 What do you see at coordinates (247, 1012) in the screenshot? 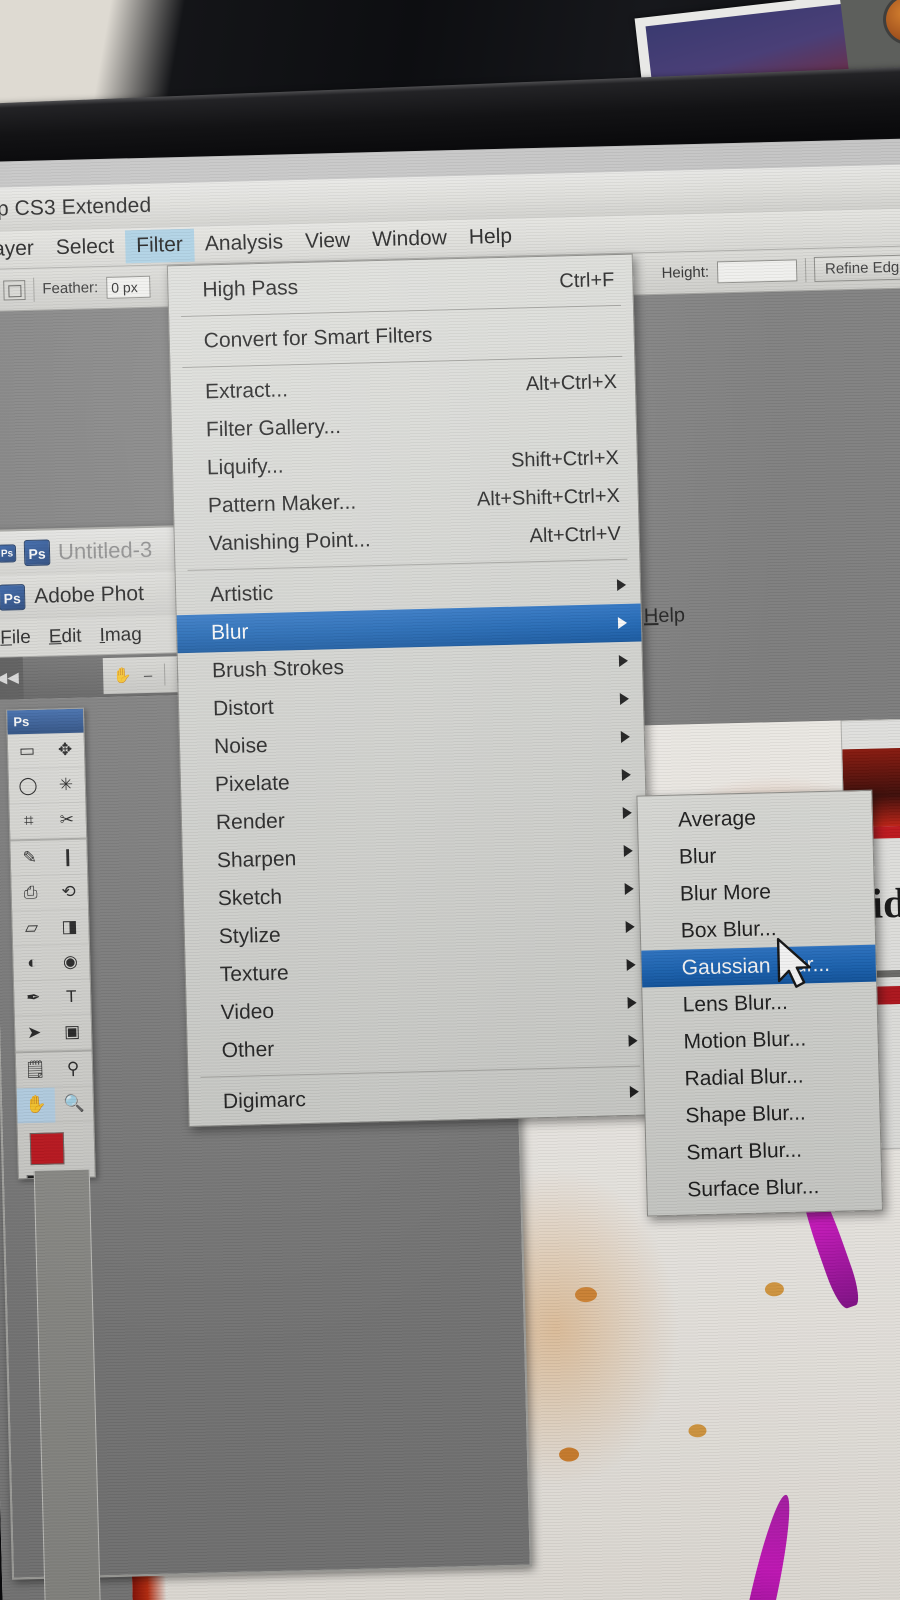
I see `menu-item-label: Video` at bounding box center [247, 1012].